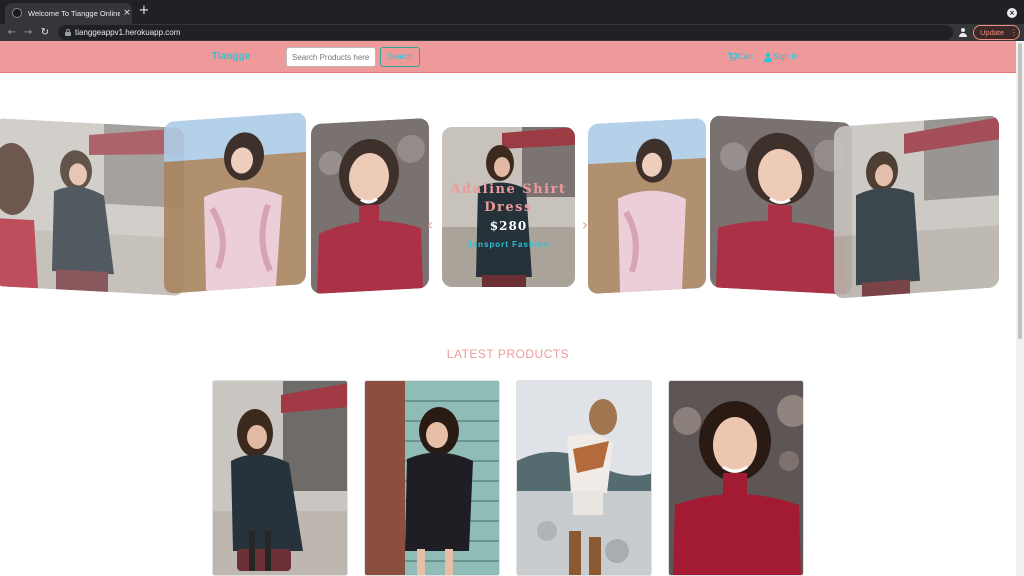 The width and height of the screenshot is (1024, 576). I want to click on scrollbar-thumb, so click(1020, 191).